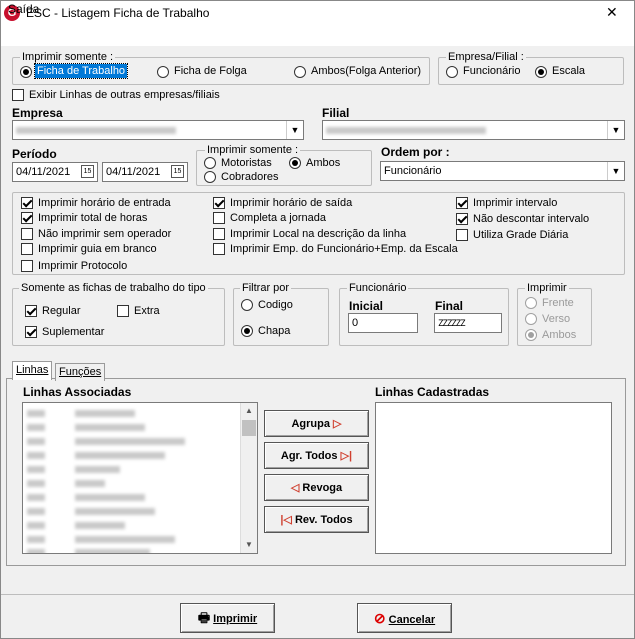  I want to click on radio-funcionario-label: Funcionário, so click(491, 71).